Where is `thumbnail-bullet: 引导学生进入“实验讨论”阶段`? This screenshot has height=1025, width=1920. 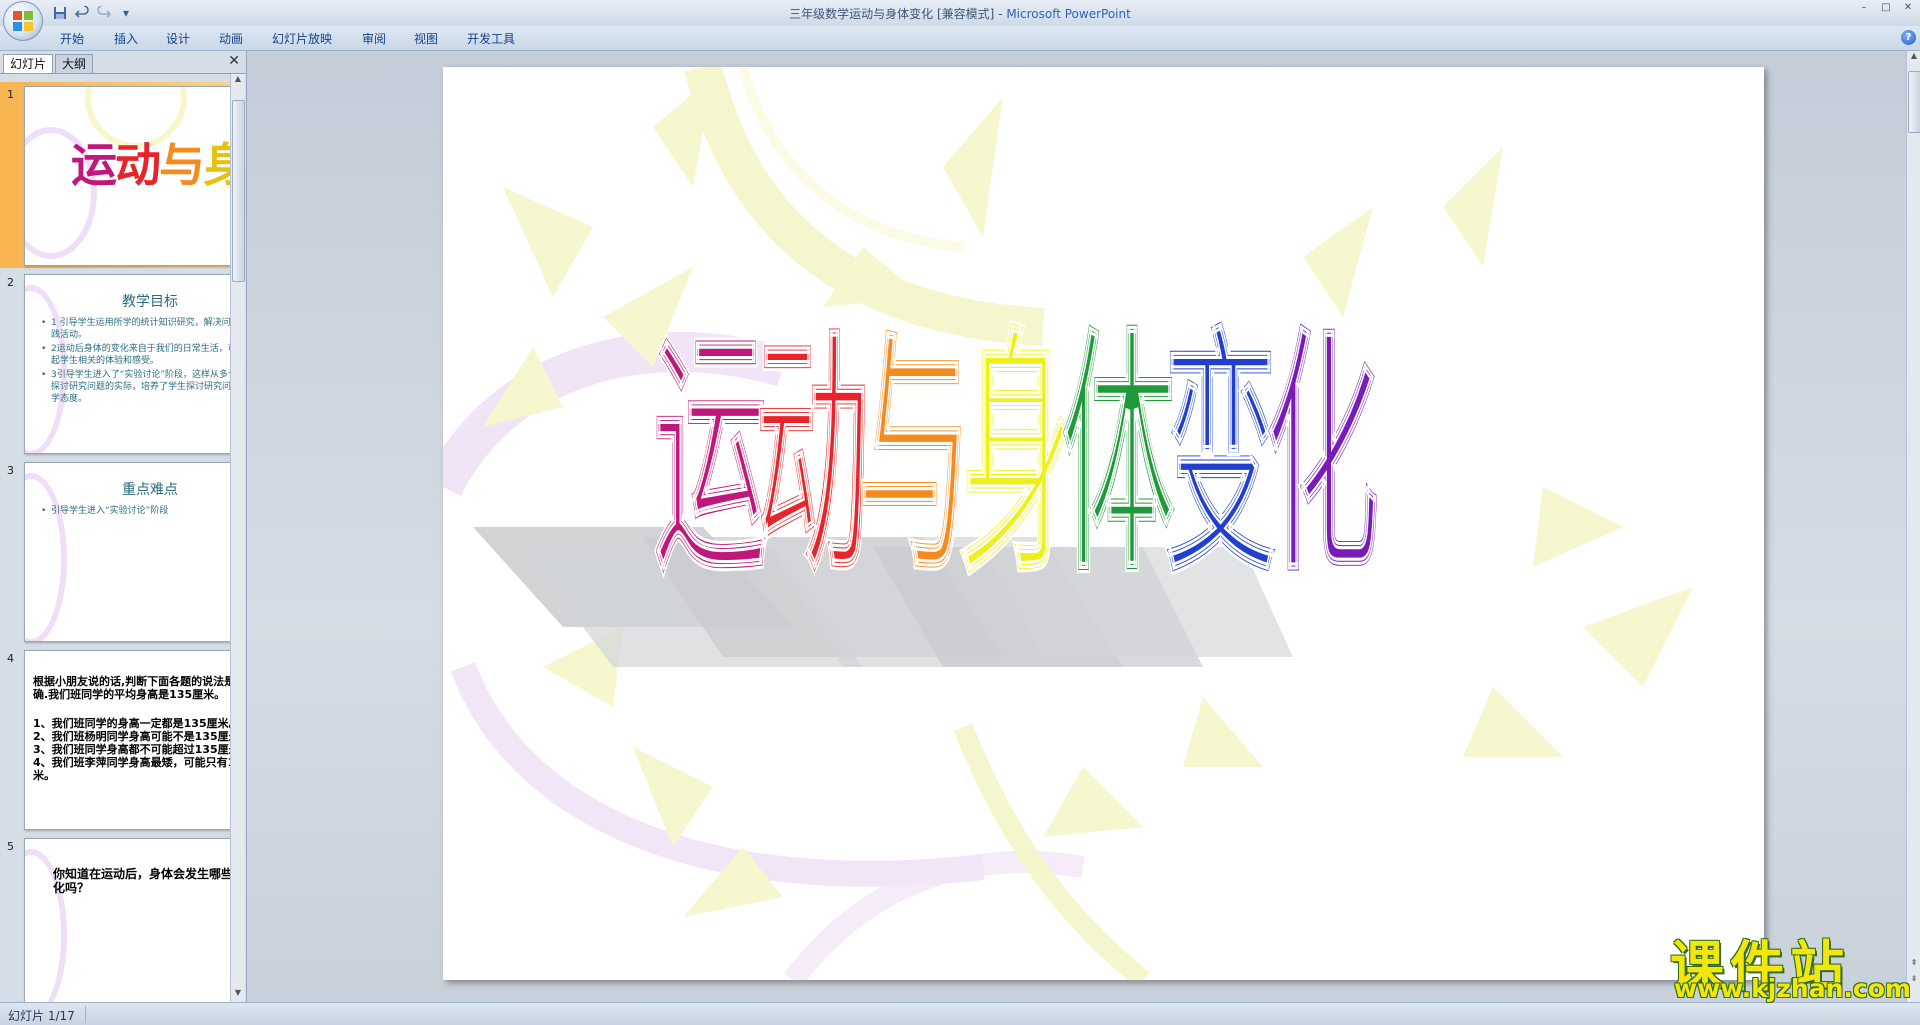
thumbnail-bullet: 引导学生进入“实验讨论”阶段 is located at coordinates (135, 511).